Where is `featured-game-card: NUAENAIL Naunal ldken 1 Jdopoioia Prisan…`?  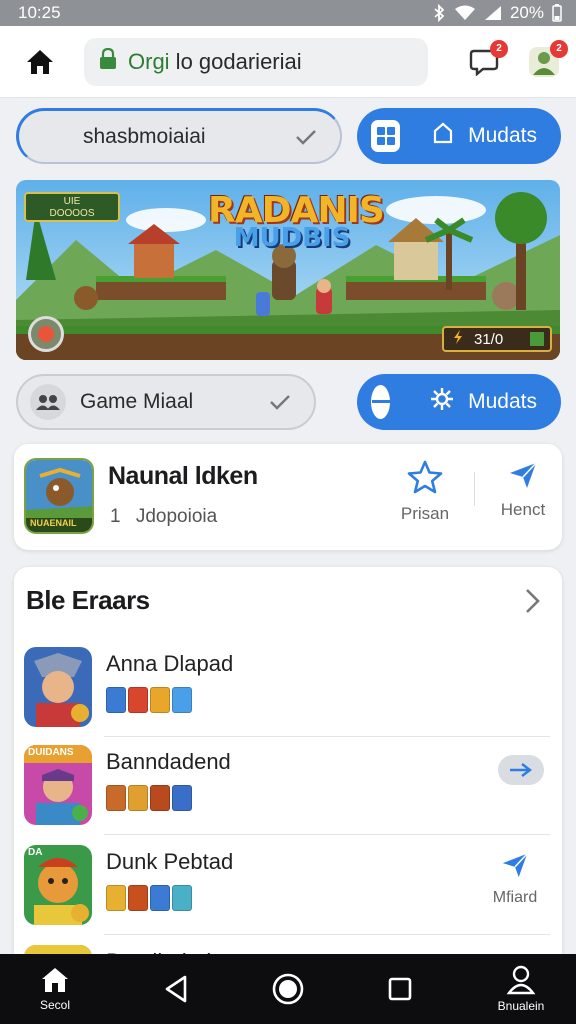 featured-game-card: NUAENAIL Naunal ldken 1 Jdopoioia Prisan… is located at coordinates (288, 497).